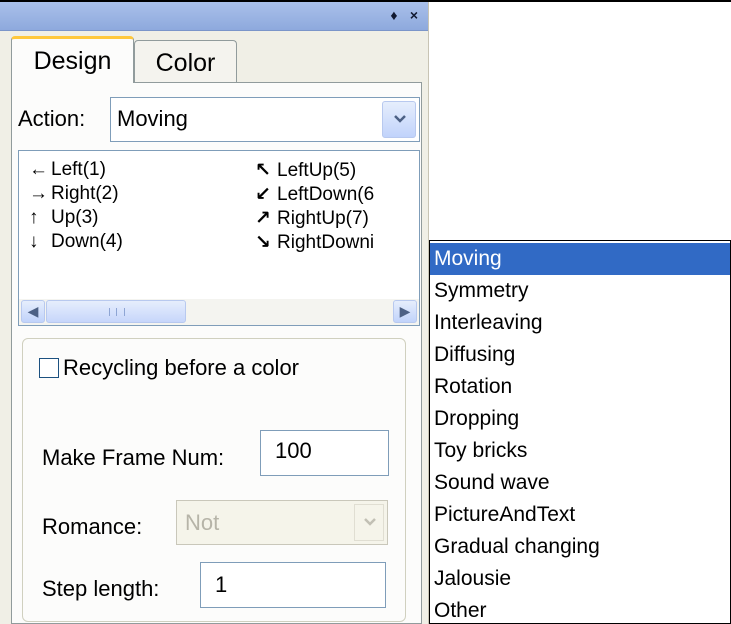 The width and height of the screenshot is (731, 624). What do you see at coordinates (263, 242) in the screenshot?
I see `arrow-downright-icon: ↘` at bounding box center [263, 242].